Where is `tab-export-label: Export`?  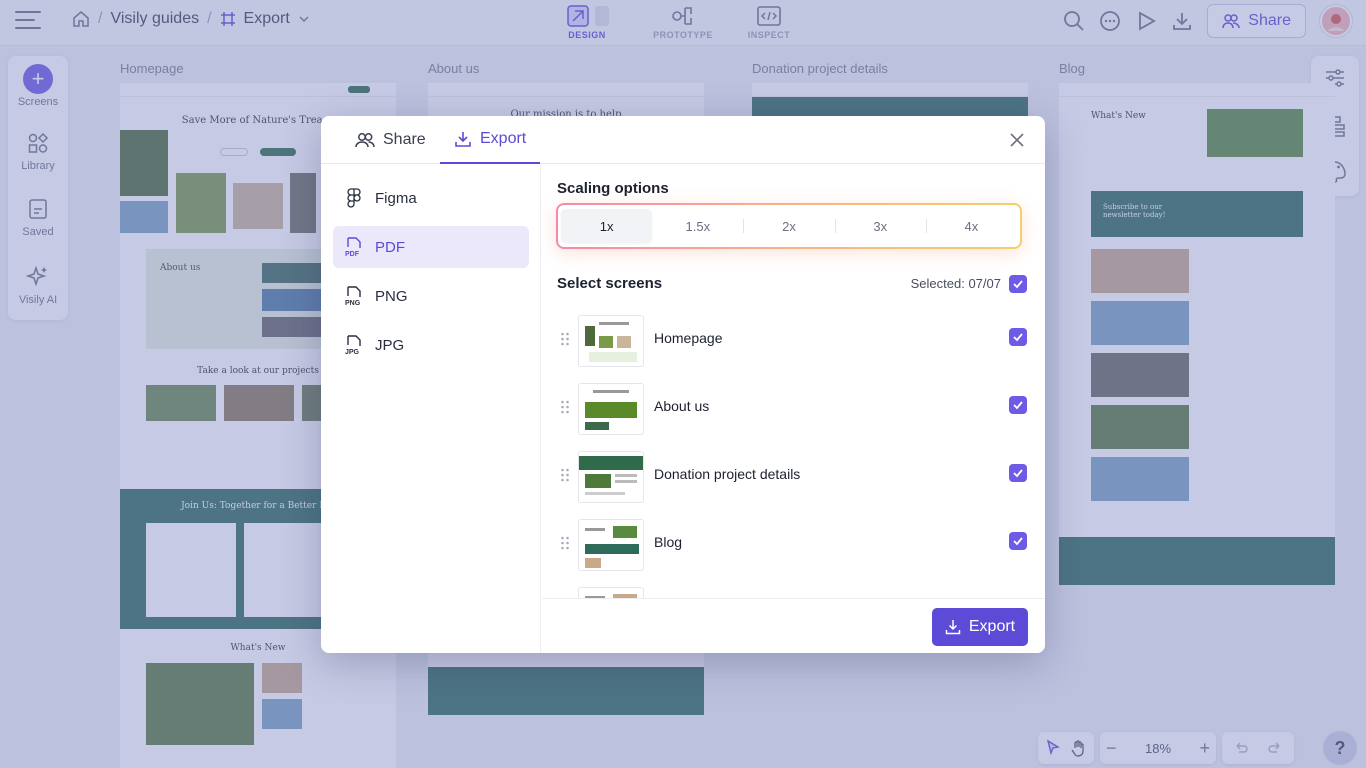
tab-export-label: Export is located at coordinates (503, 138).